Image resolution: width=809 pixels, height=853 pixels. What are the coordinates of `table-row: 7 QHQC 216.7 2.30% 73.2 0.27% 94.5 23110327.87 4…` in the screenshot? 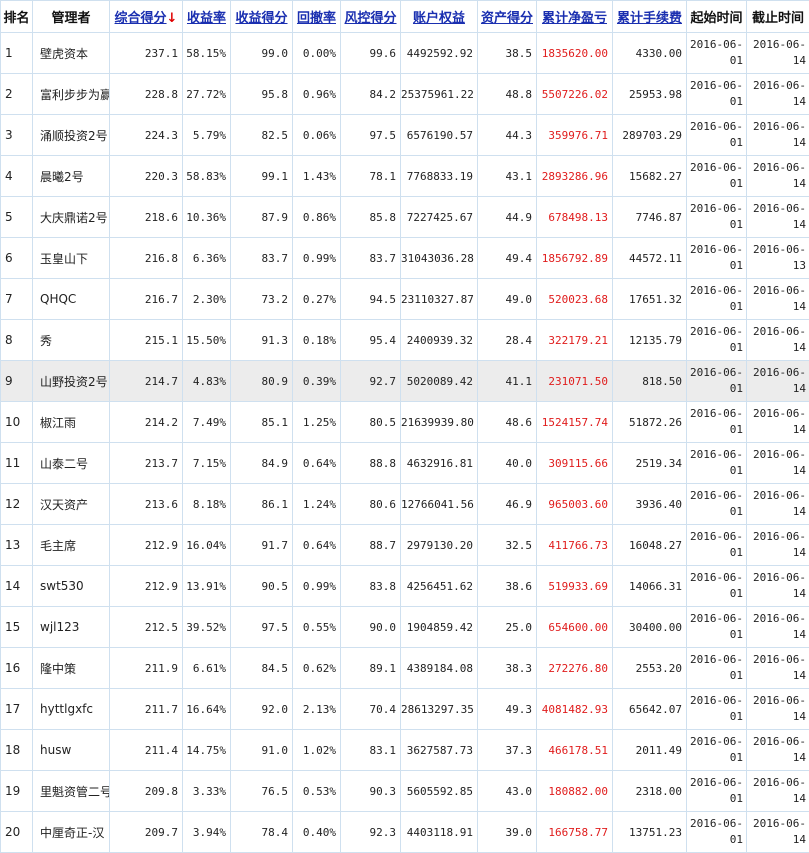 It's located at (404, 299).